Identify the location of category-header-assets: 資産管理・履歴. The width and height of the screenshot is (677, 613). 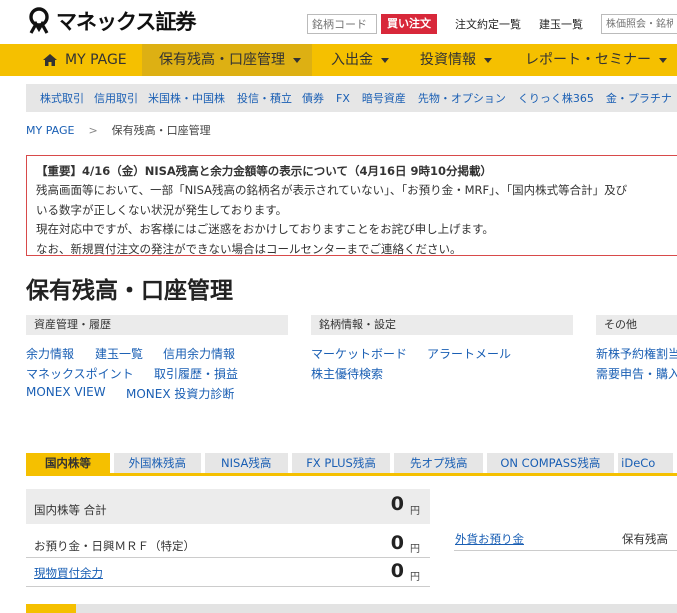
(157, 325).